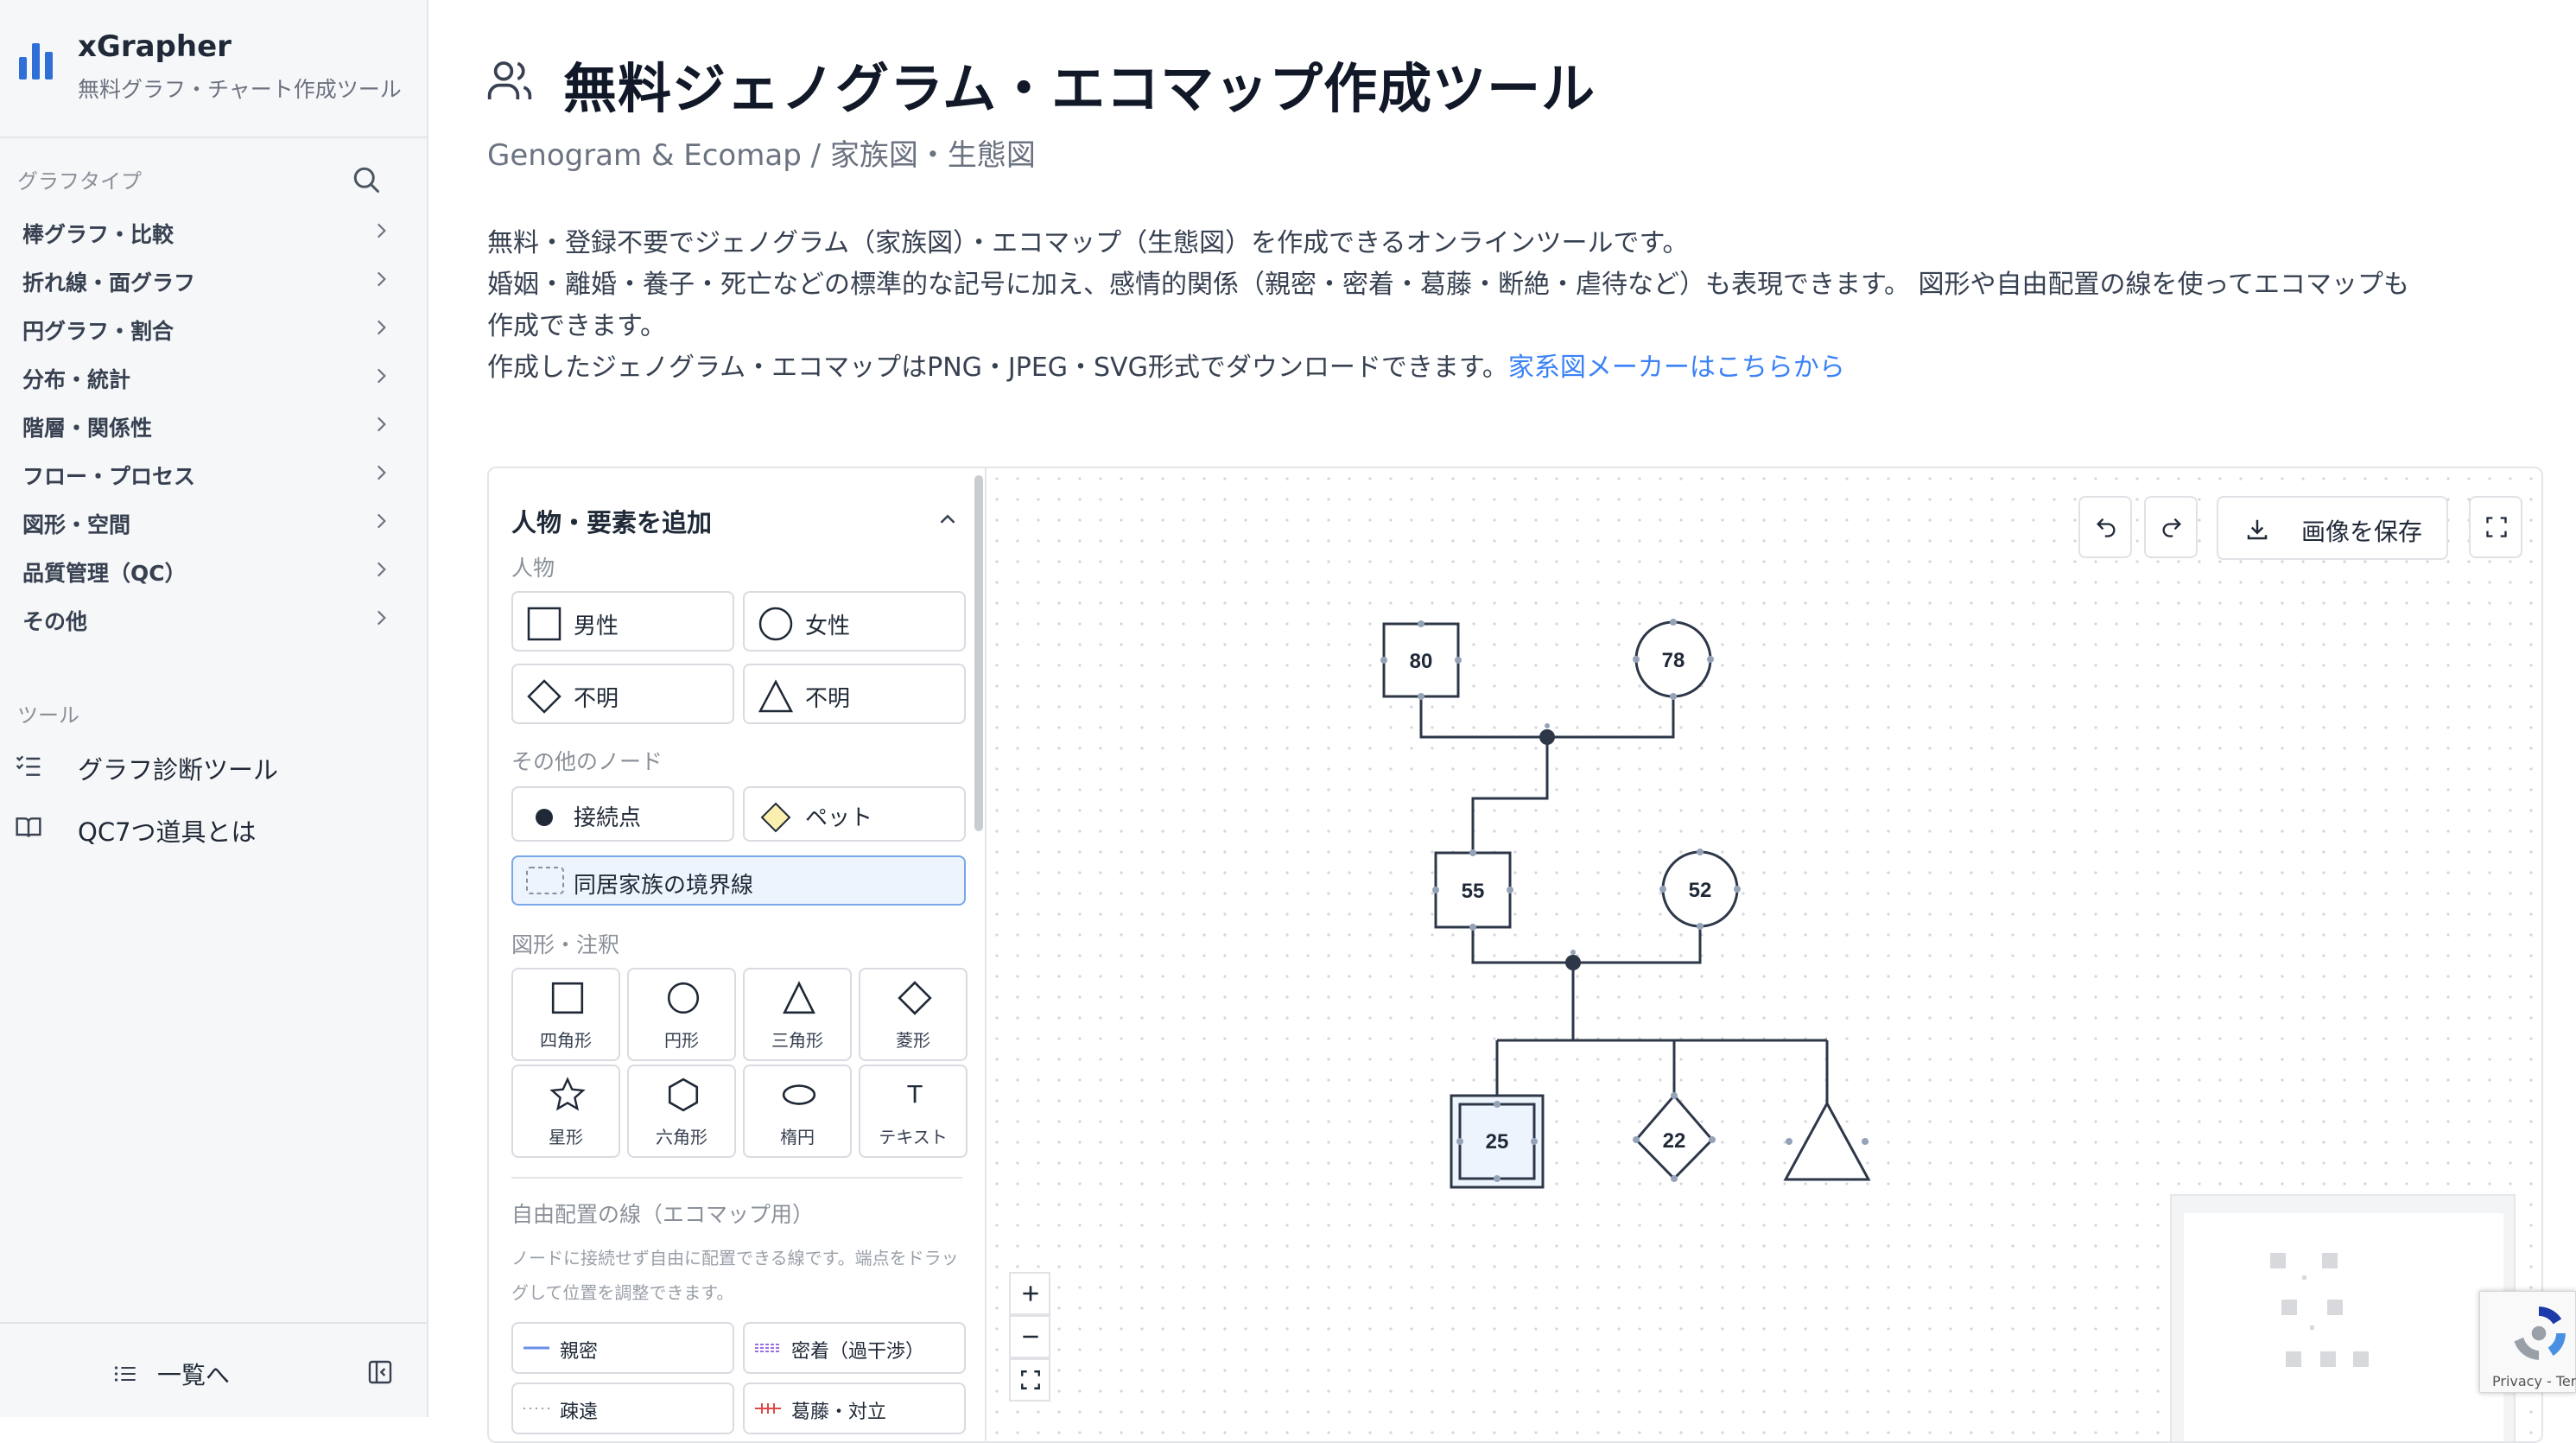  What do you see at coordinates (98, 332) in the screenshot?
I see `sidebar-item-label: 円グラフ・割合` at bounding box center [98, 332].